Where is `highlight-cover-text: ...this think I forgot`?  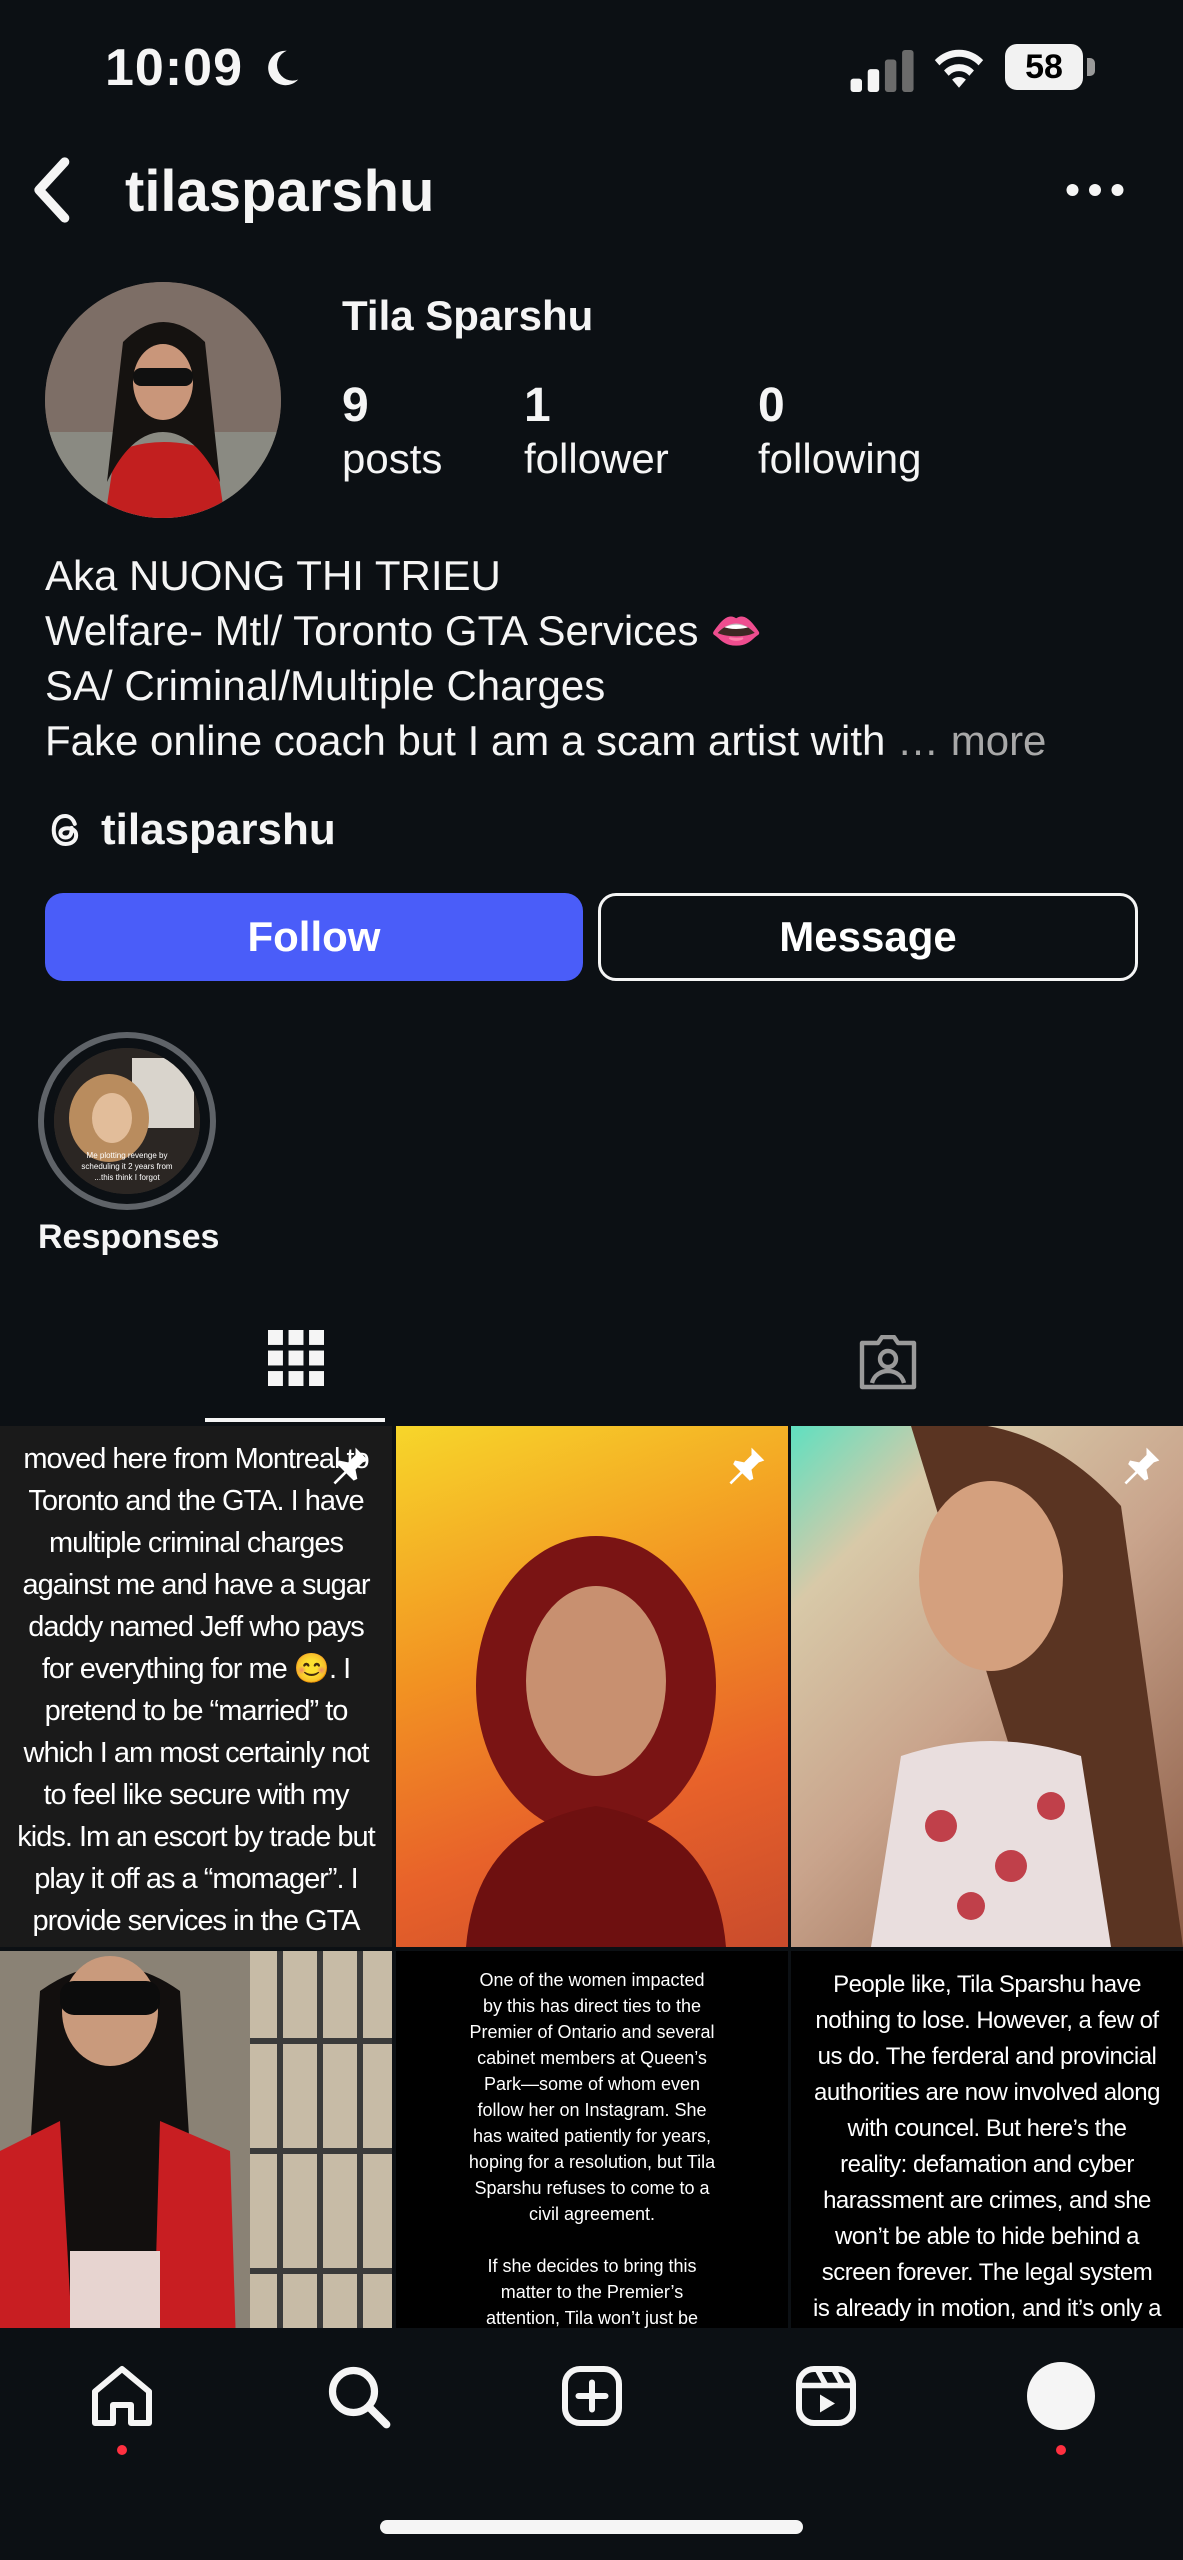 highlight-cover-text: ...this think I forgot is located at coordinates (127, 1177).